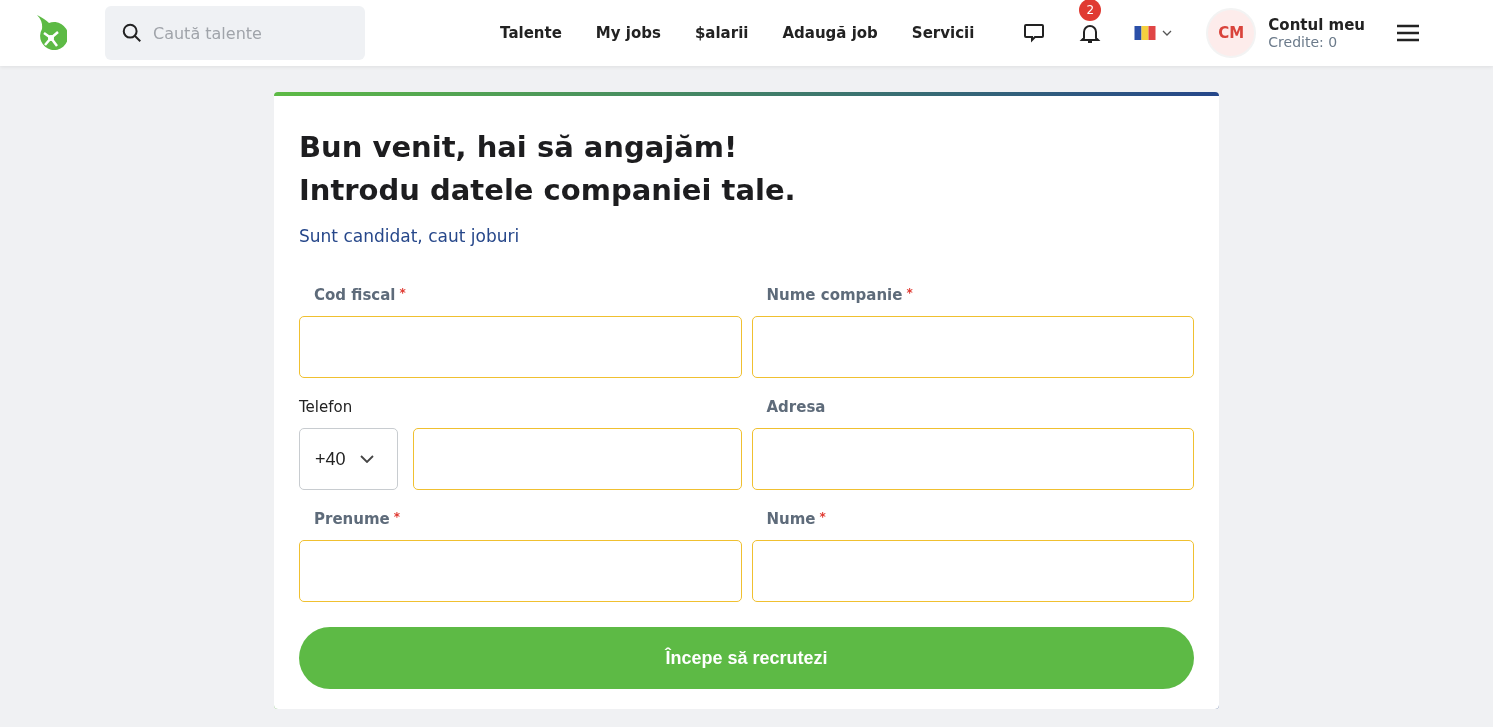 The height and width of the screenshot is (727, 1493). I want to click on field-label: Prenume, so click(352, 519).